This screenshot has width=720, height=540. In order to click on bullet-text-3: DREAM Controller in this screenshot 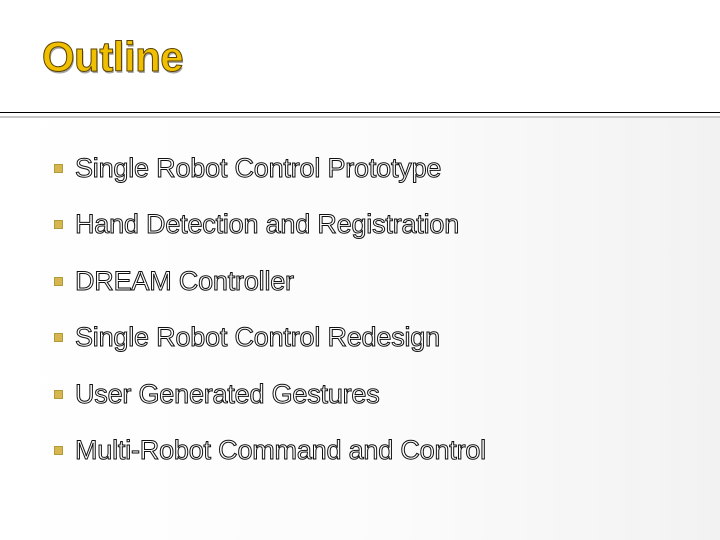, I will do `click(185, 280)`.